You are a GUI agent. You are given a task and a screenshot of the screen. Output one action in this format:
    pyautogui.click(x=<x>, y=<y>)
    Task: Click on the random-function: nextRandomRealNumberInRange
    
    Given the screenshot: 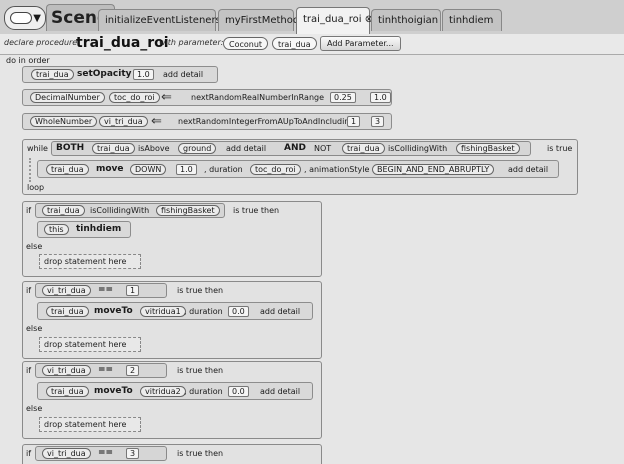 What is the action you would take?
    pyautogui.click(x=258, y=97)
    